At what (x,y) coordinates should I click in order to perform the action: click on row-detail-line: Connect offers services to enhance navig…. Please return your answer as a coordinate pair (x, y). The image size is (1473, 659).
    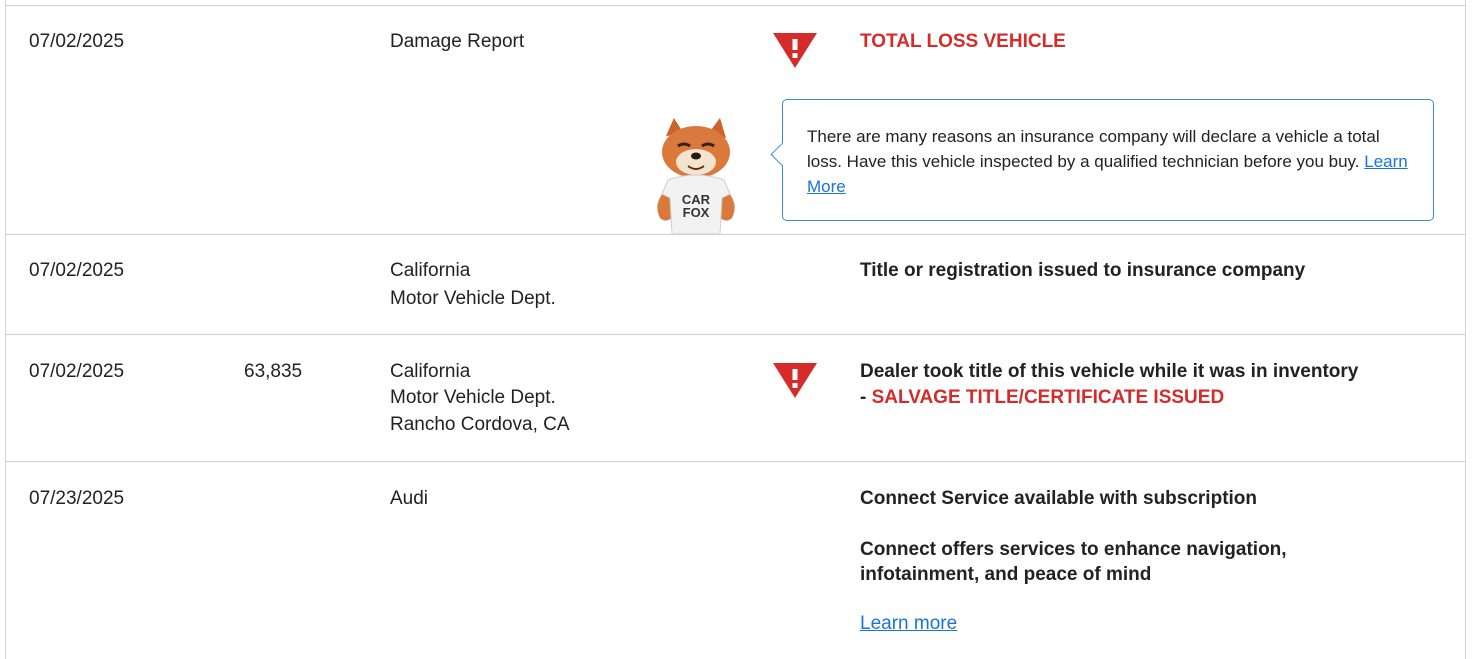
    Looking at the image, I should click on (1073, 549).